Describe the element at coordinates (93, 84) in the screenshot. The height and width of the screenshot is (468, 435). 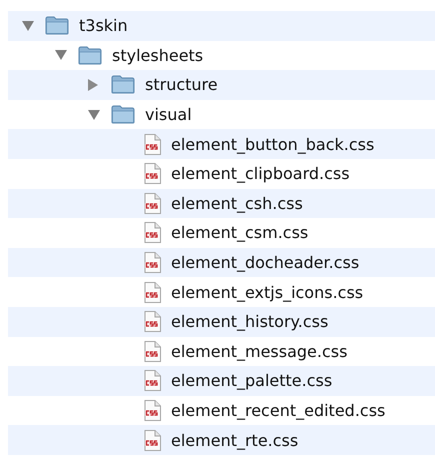
I see `expand-arrow-icon` at that location.